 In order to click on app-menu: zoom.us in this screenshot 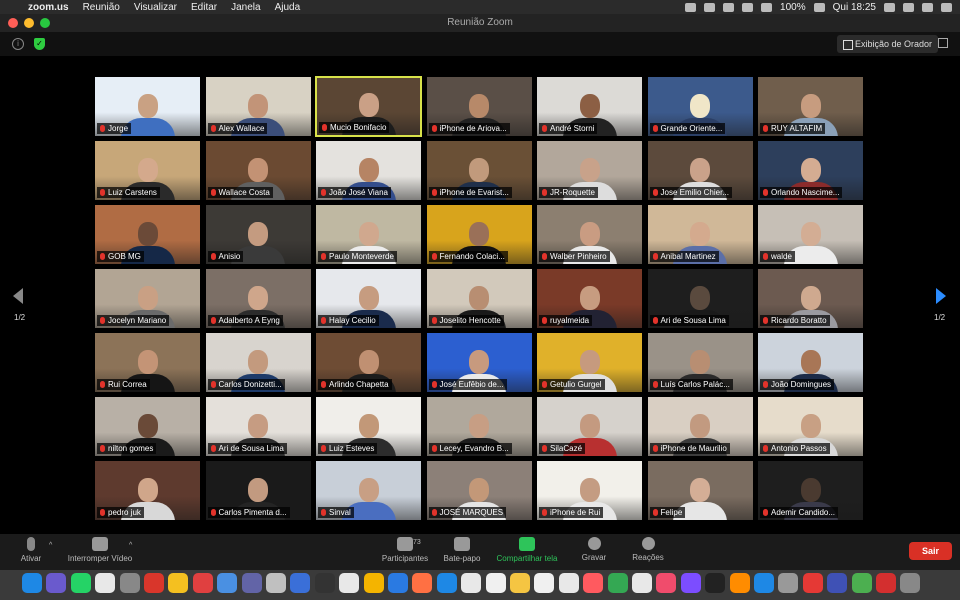, I will do `click(48, 7)`.